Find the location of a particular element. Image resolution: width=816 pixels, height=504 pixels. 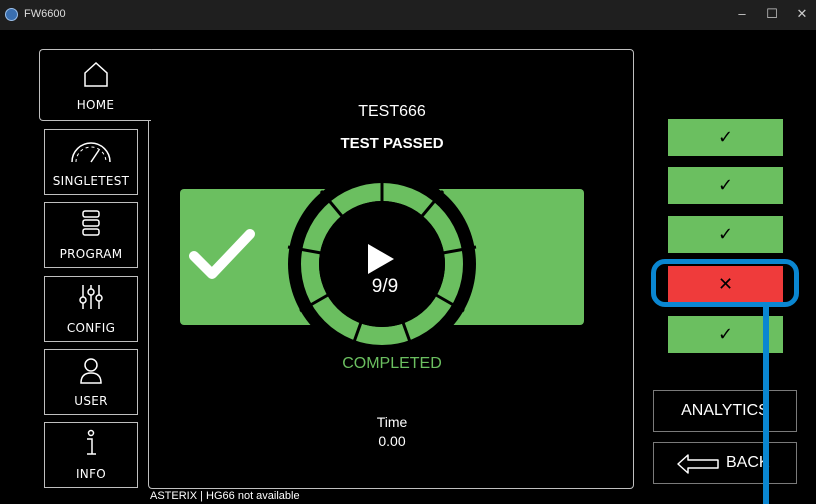

nav-home-label: HOME is located at coordinates (95, 105).